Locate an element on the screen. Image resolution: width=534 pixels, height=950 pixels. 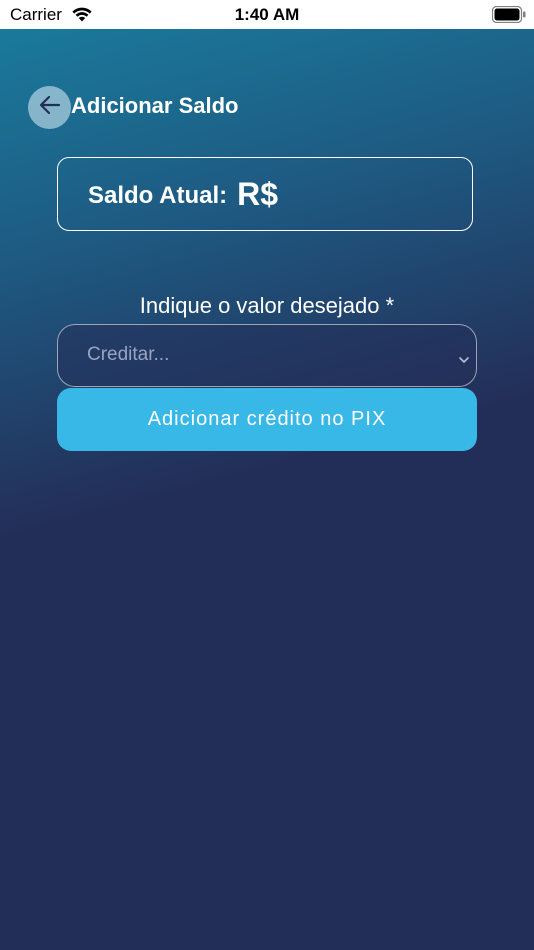
back-button is located at coordinates (49, 107).